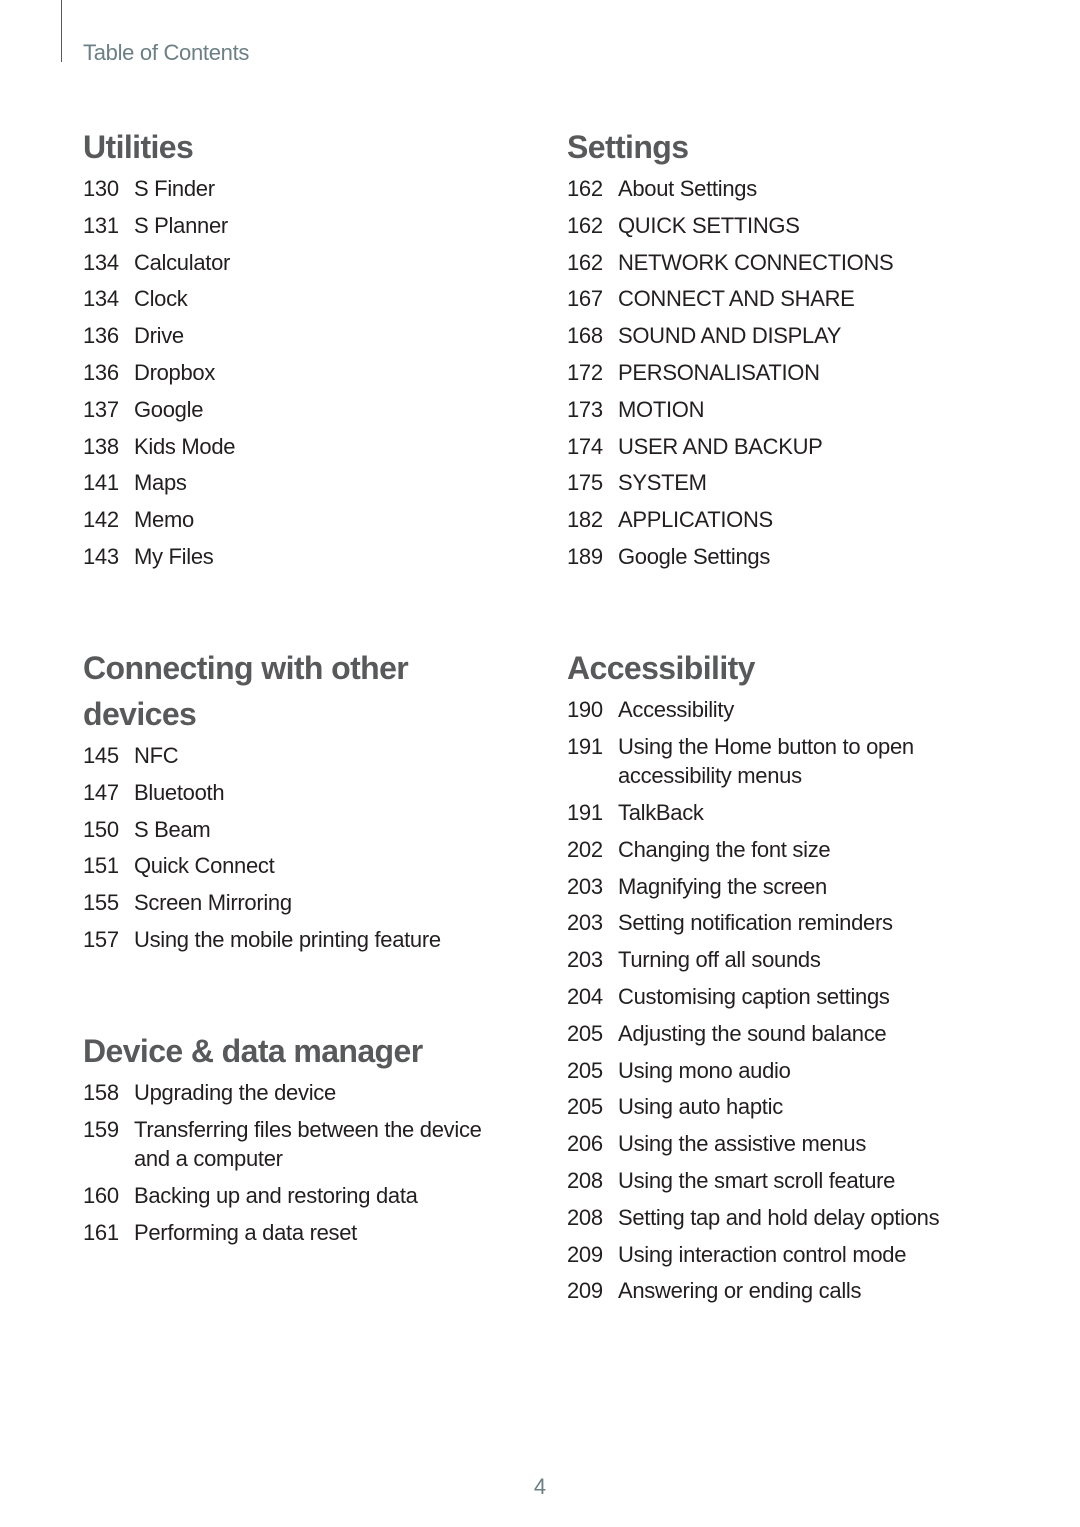  What do you see at coordinates (246, 691) in the screenshot?
I see `section-title: Connecting with other devices` at bounding box center [246, 691].